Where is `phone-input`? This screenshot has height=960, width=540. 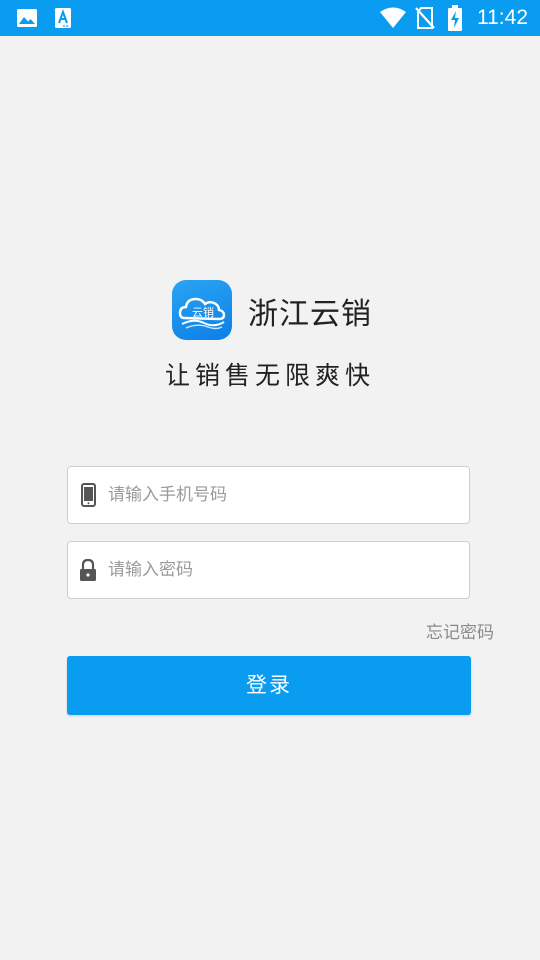
phone-input is located at coordinates (283, 495).